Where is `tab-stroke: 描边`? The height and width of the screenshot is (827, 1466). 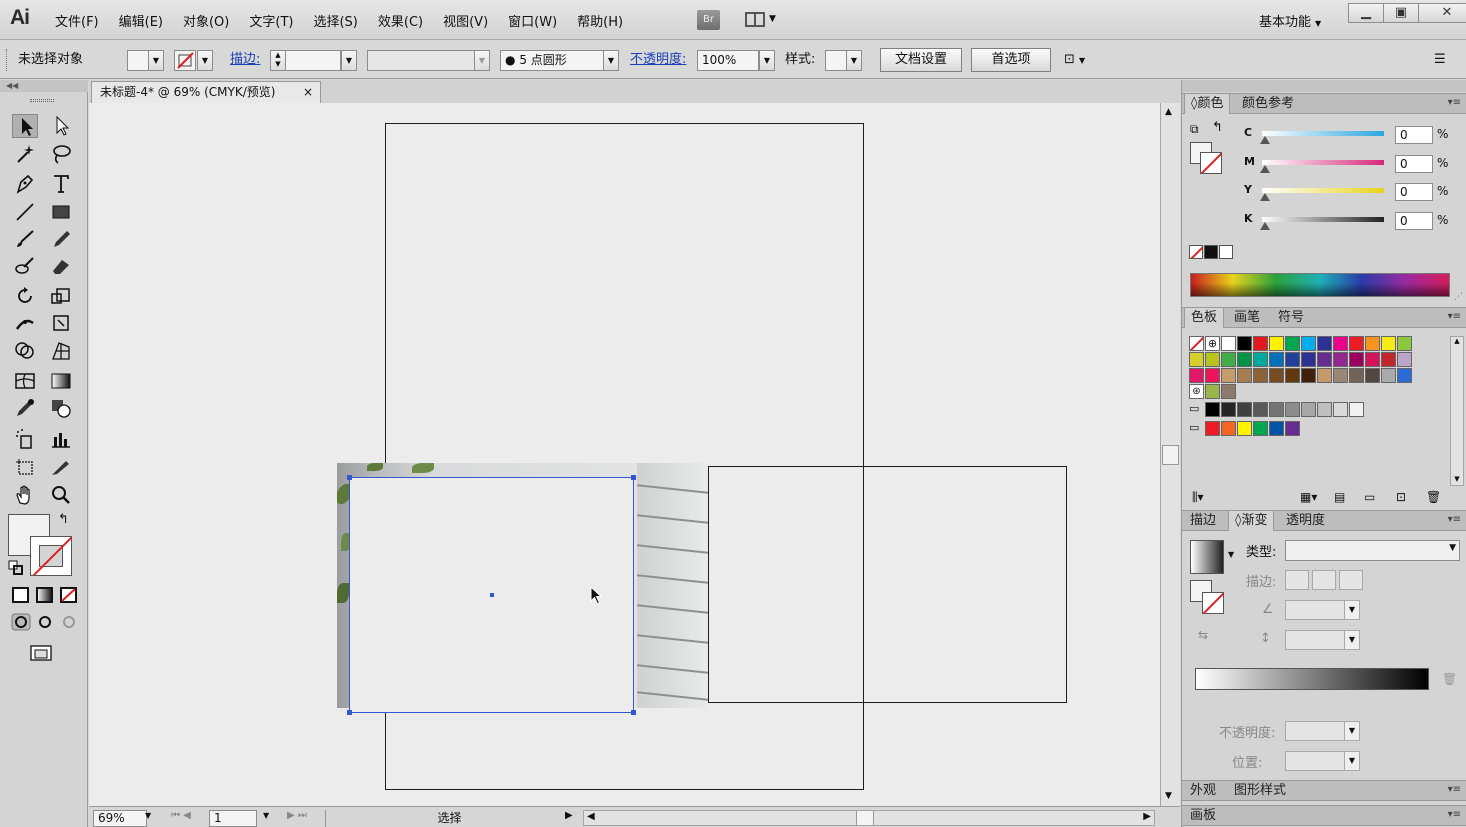 tab-stroke: 描边 is located at coordinates (1203, 521).